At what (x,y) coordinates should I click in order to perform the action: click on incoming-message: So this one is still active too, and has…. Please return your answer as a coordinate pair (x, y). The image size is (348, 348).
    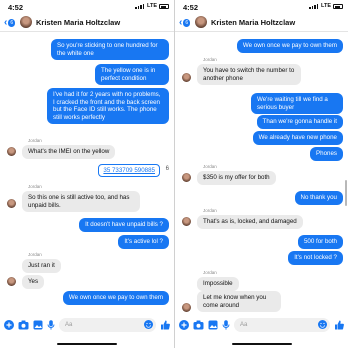
    Looking at the image, I should click on (81, 202).